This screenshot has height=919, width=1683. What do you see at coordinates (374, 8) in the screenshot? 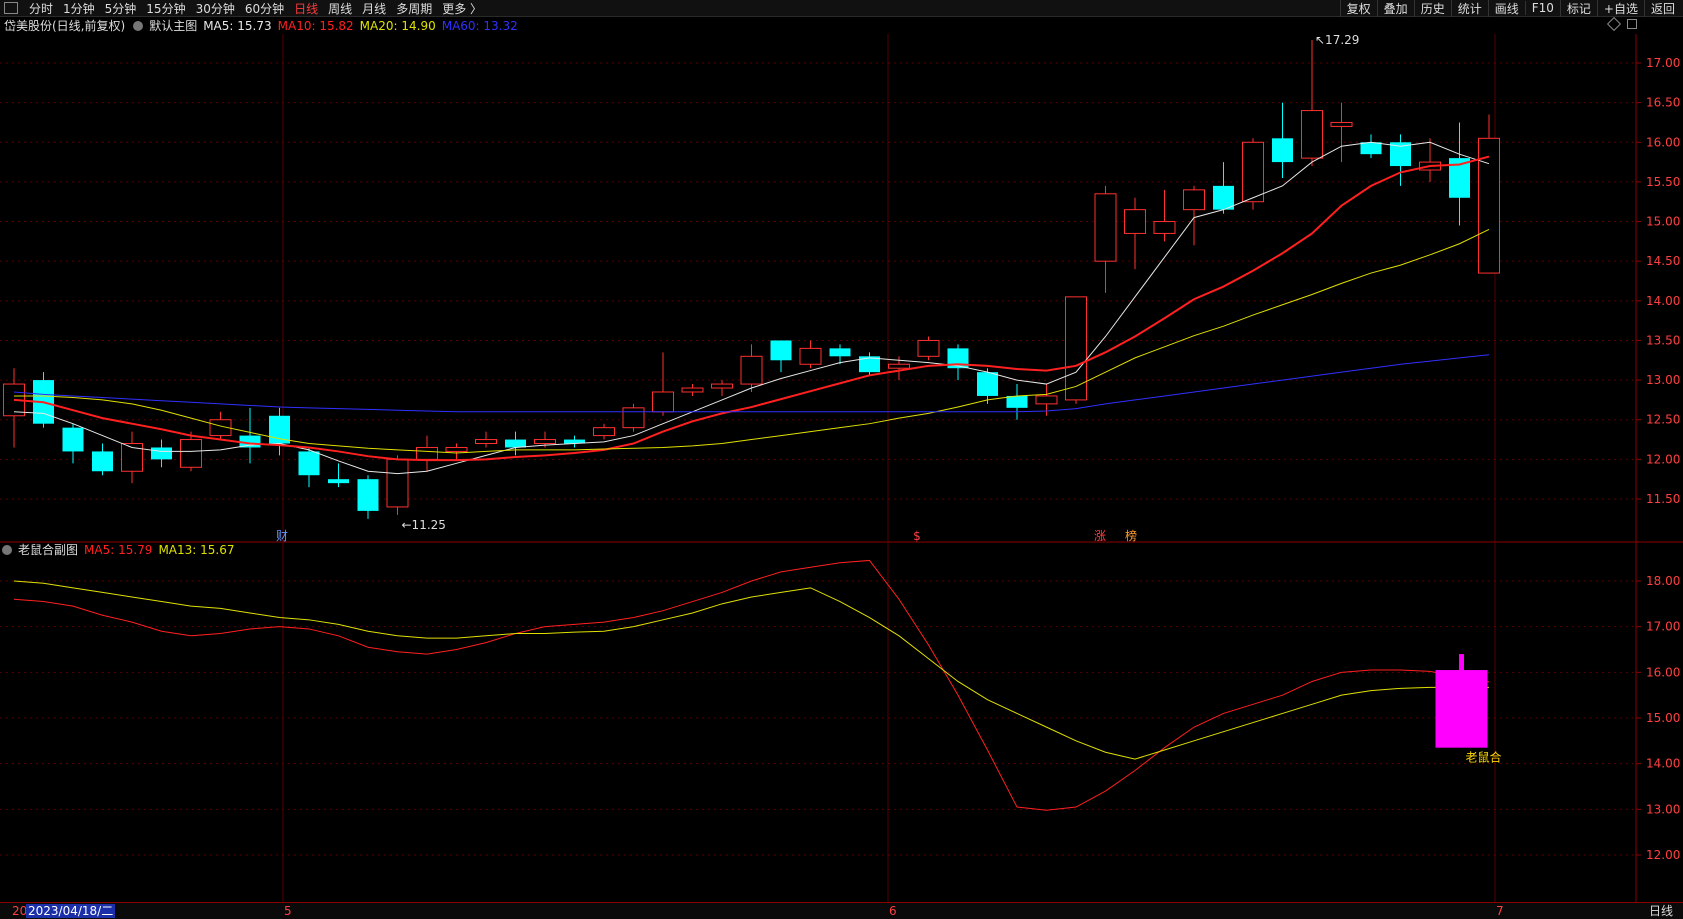
I see `period-tab: 月线` at bounding box center [374, 8].